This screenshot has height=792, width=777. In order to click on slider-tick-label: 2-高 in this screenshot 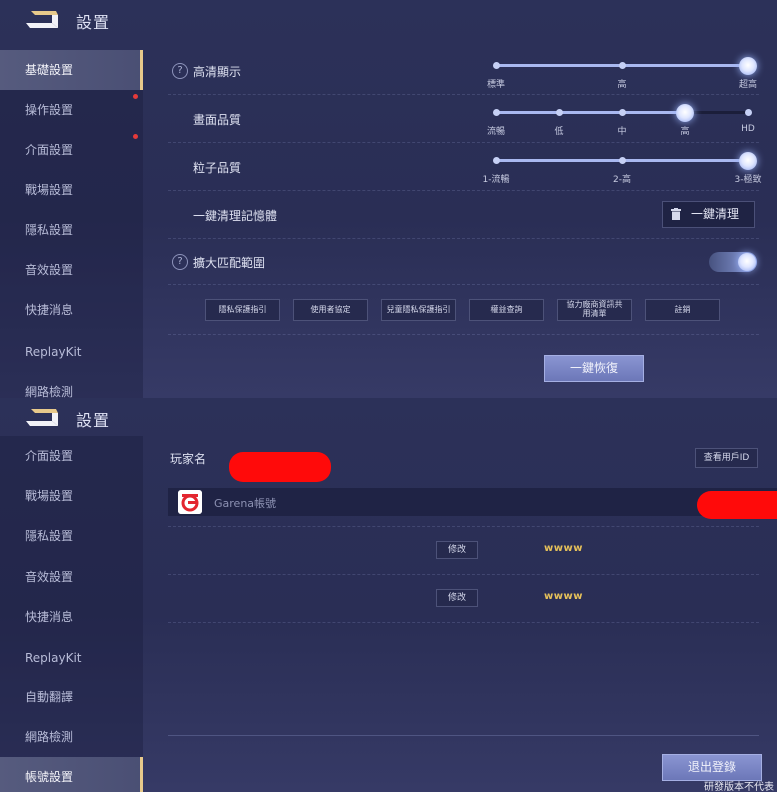, I will do `click(622, 180)`.